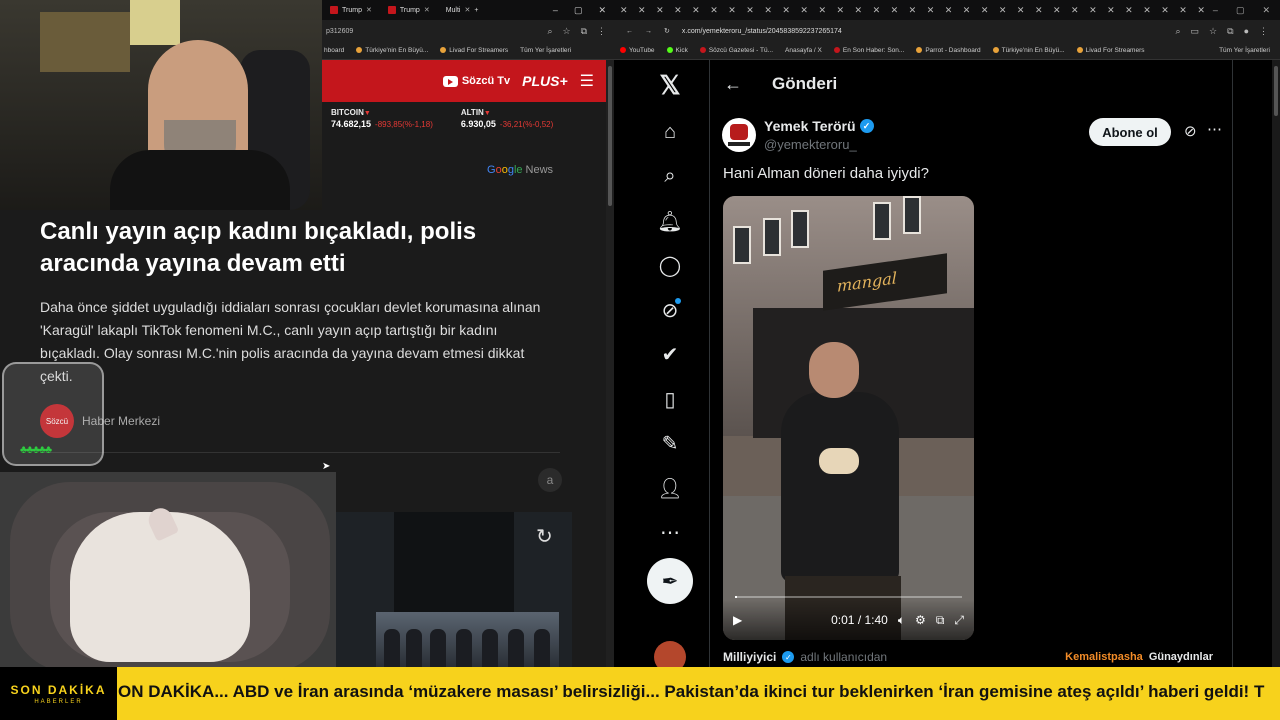  Describe the element at coordinates (678, 301) in the screenshot. I see `notification-dot` at that location.